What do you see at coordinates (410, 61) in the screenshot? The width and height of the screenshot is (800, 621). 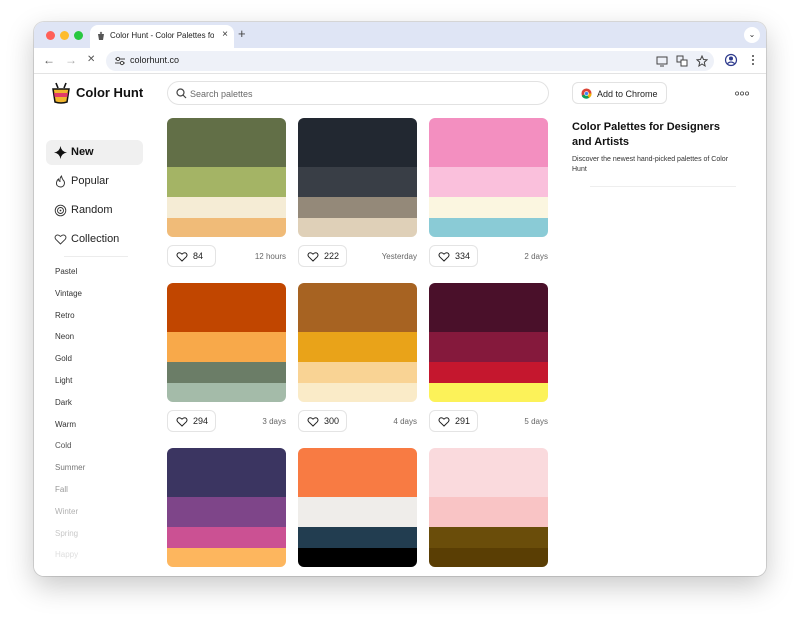 I see `address-bar: colorhunt.co` at bounding box center [410, 61].